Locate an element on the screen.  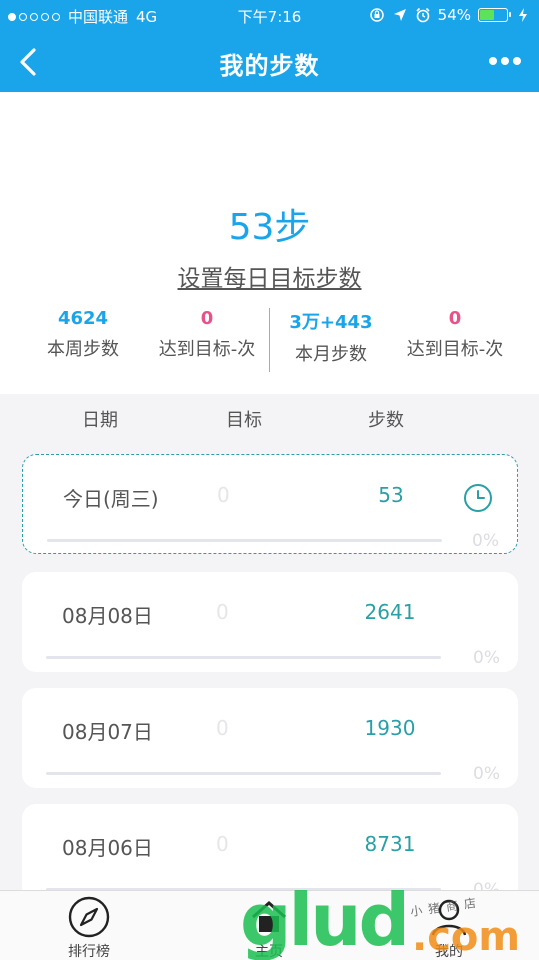
battery-icon is located at coordinates (494, 15).